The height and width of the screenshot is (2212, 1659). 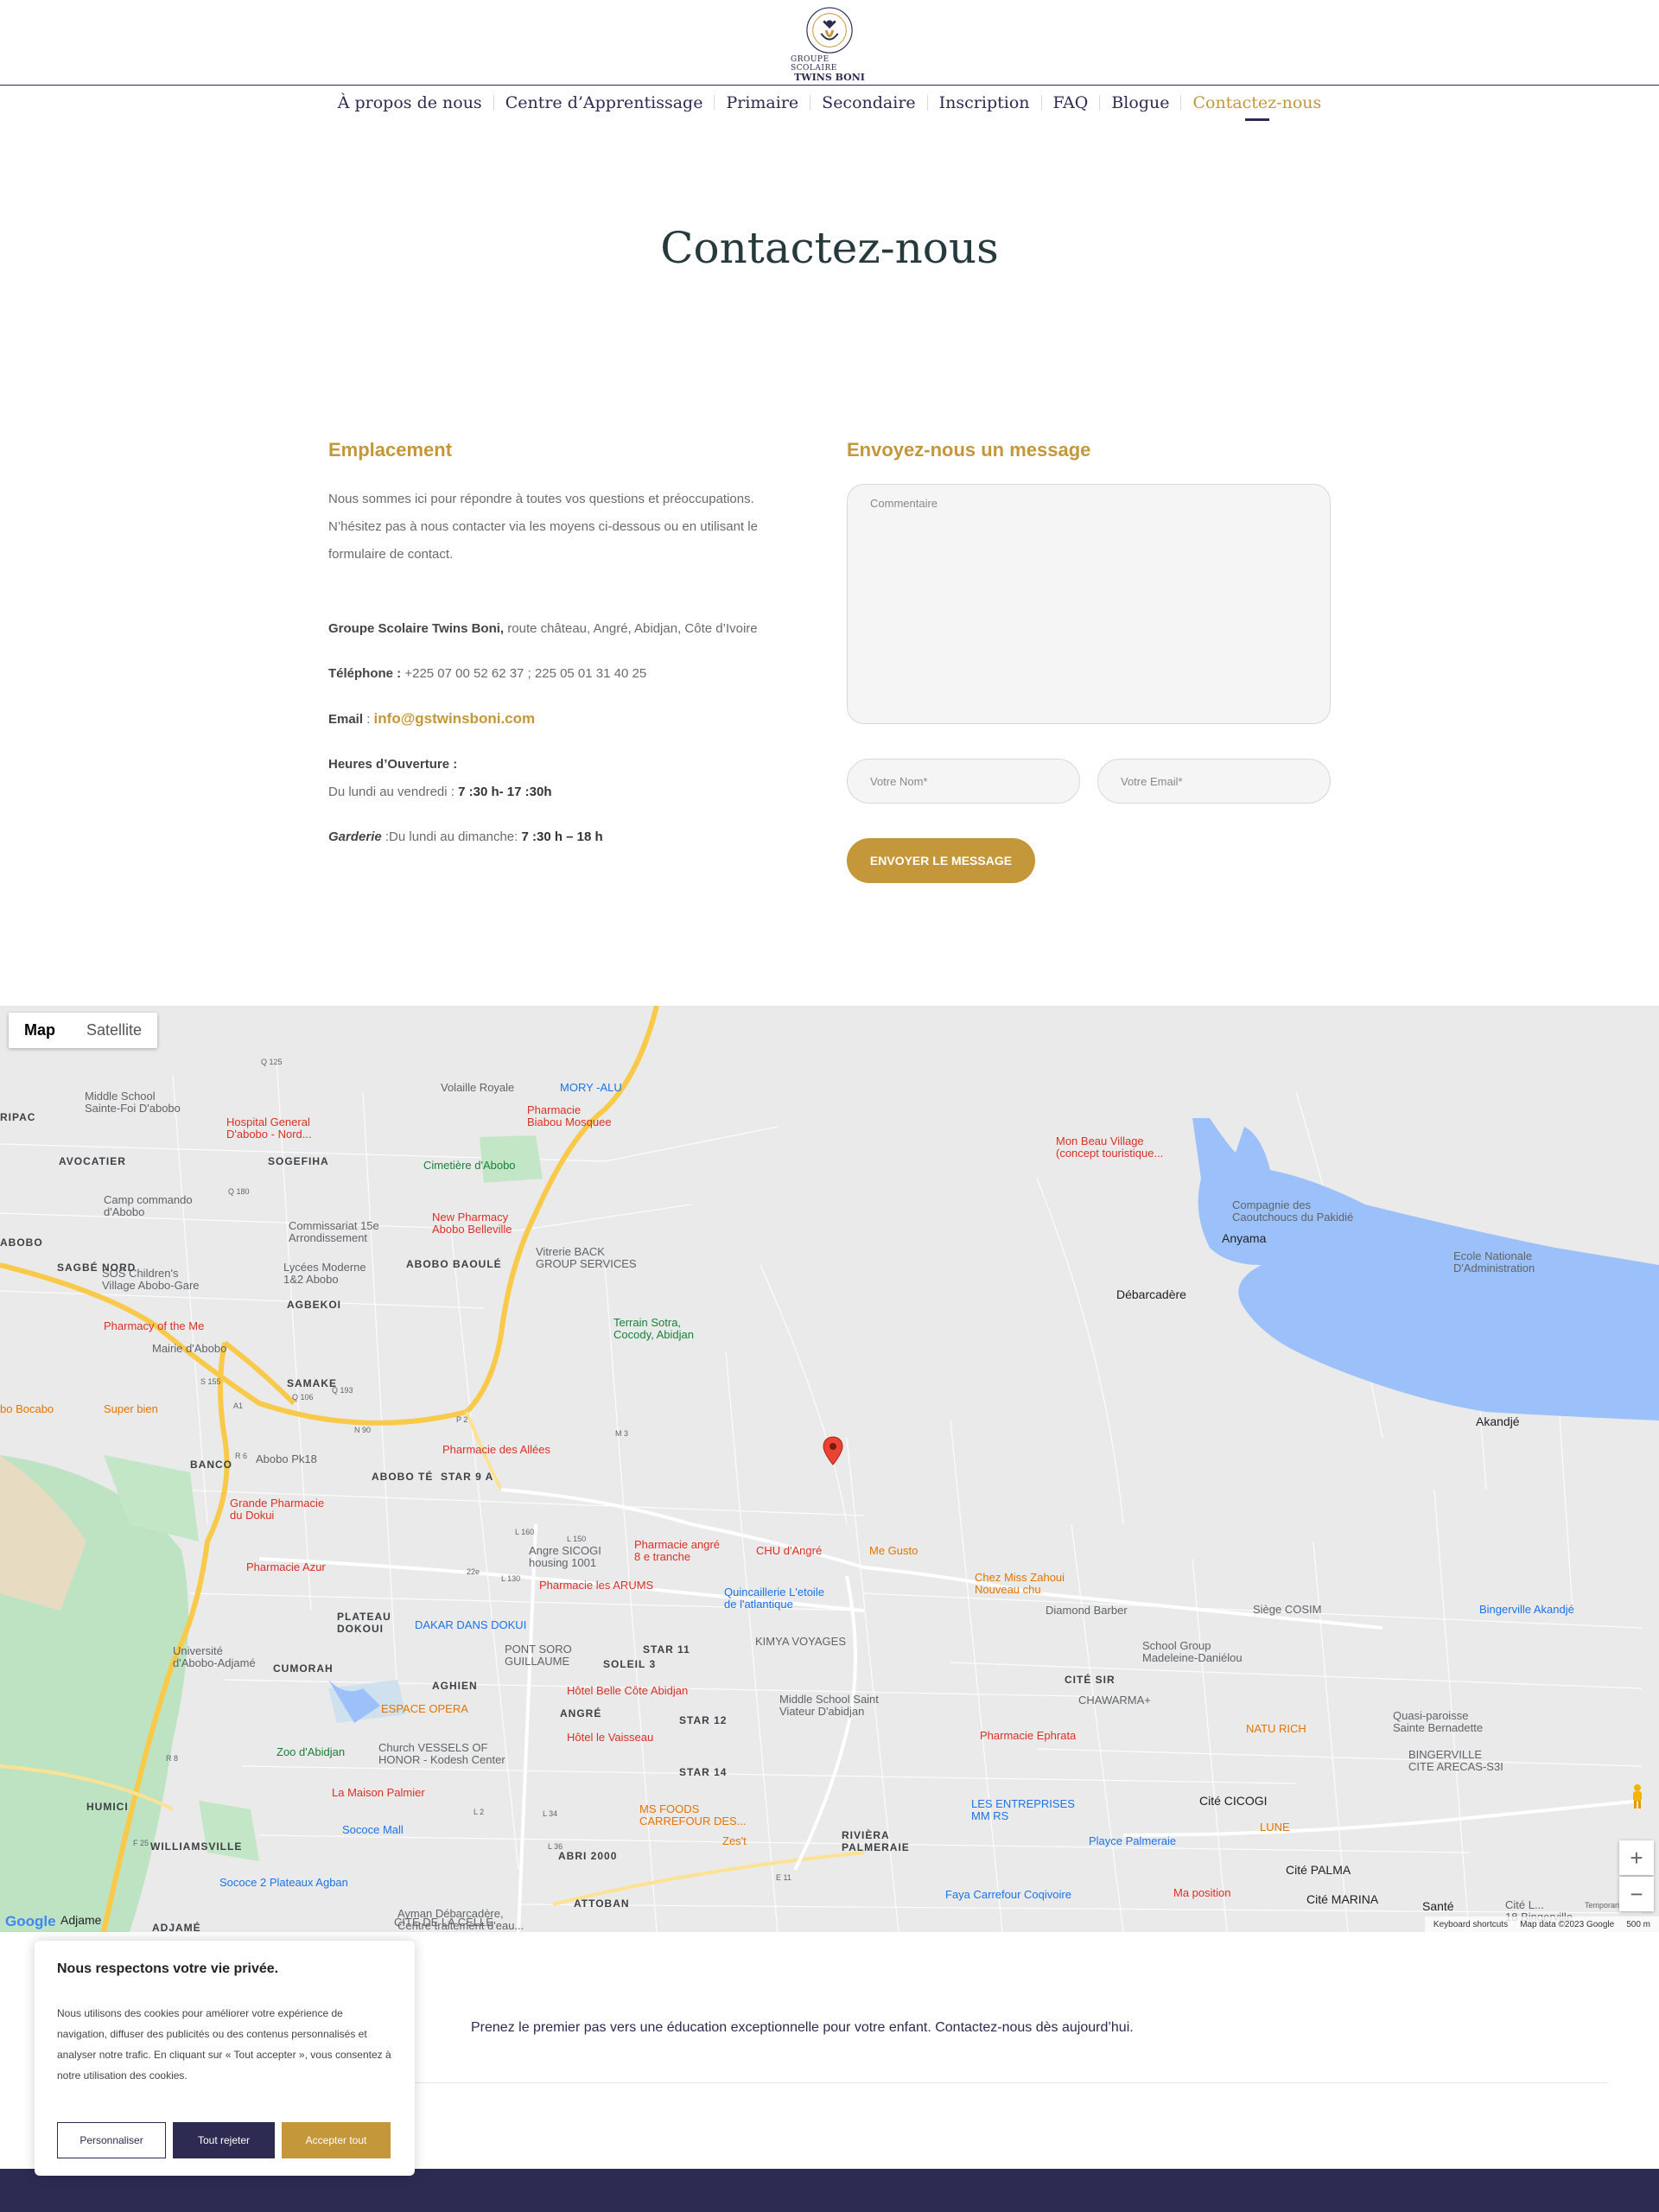 What do you see at coordinates (829, 1706) in the screenshot?
I see `map-poi-label: Middle School Saint Viateur D'abidjan` at bounding box center [829, 1706].